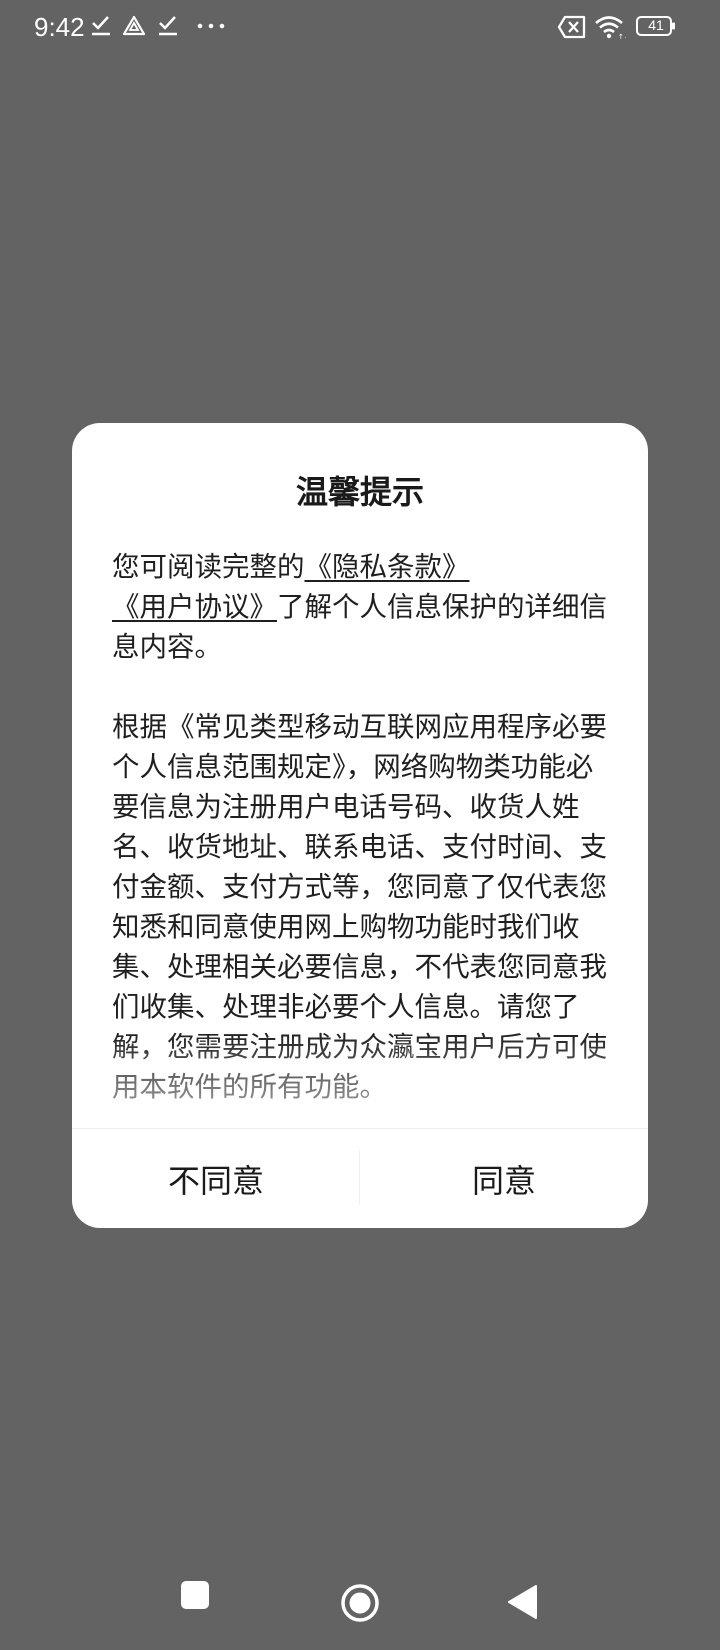 The height and width of the screenshot is (1650, 720). What do you see at coordinates (359, 492) in the screenshot?
I see `dialog-title: 温馨提示` at bounding box center [359, 492].